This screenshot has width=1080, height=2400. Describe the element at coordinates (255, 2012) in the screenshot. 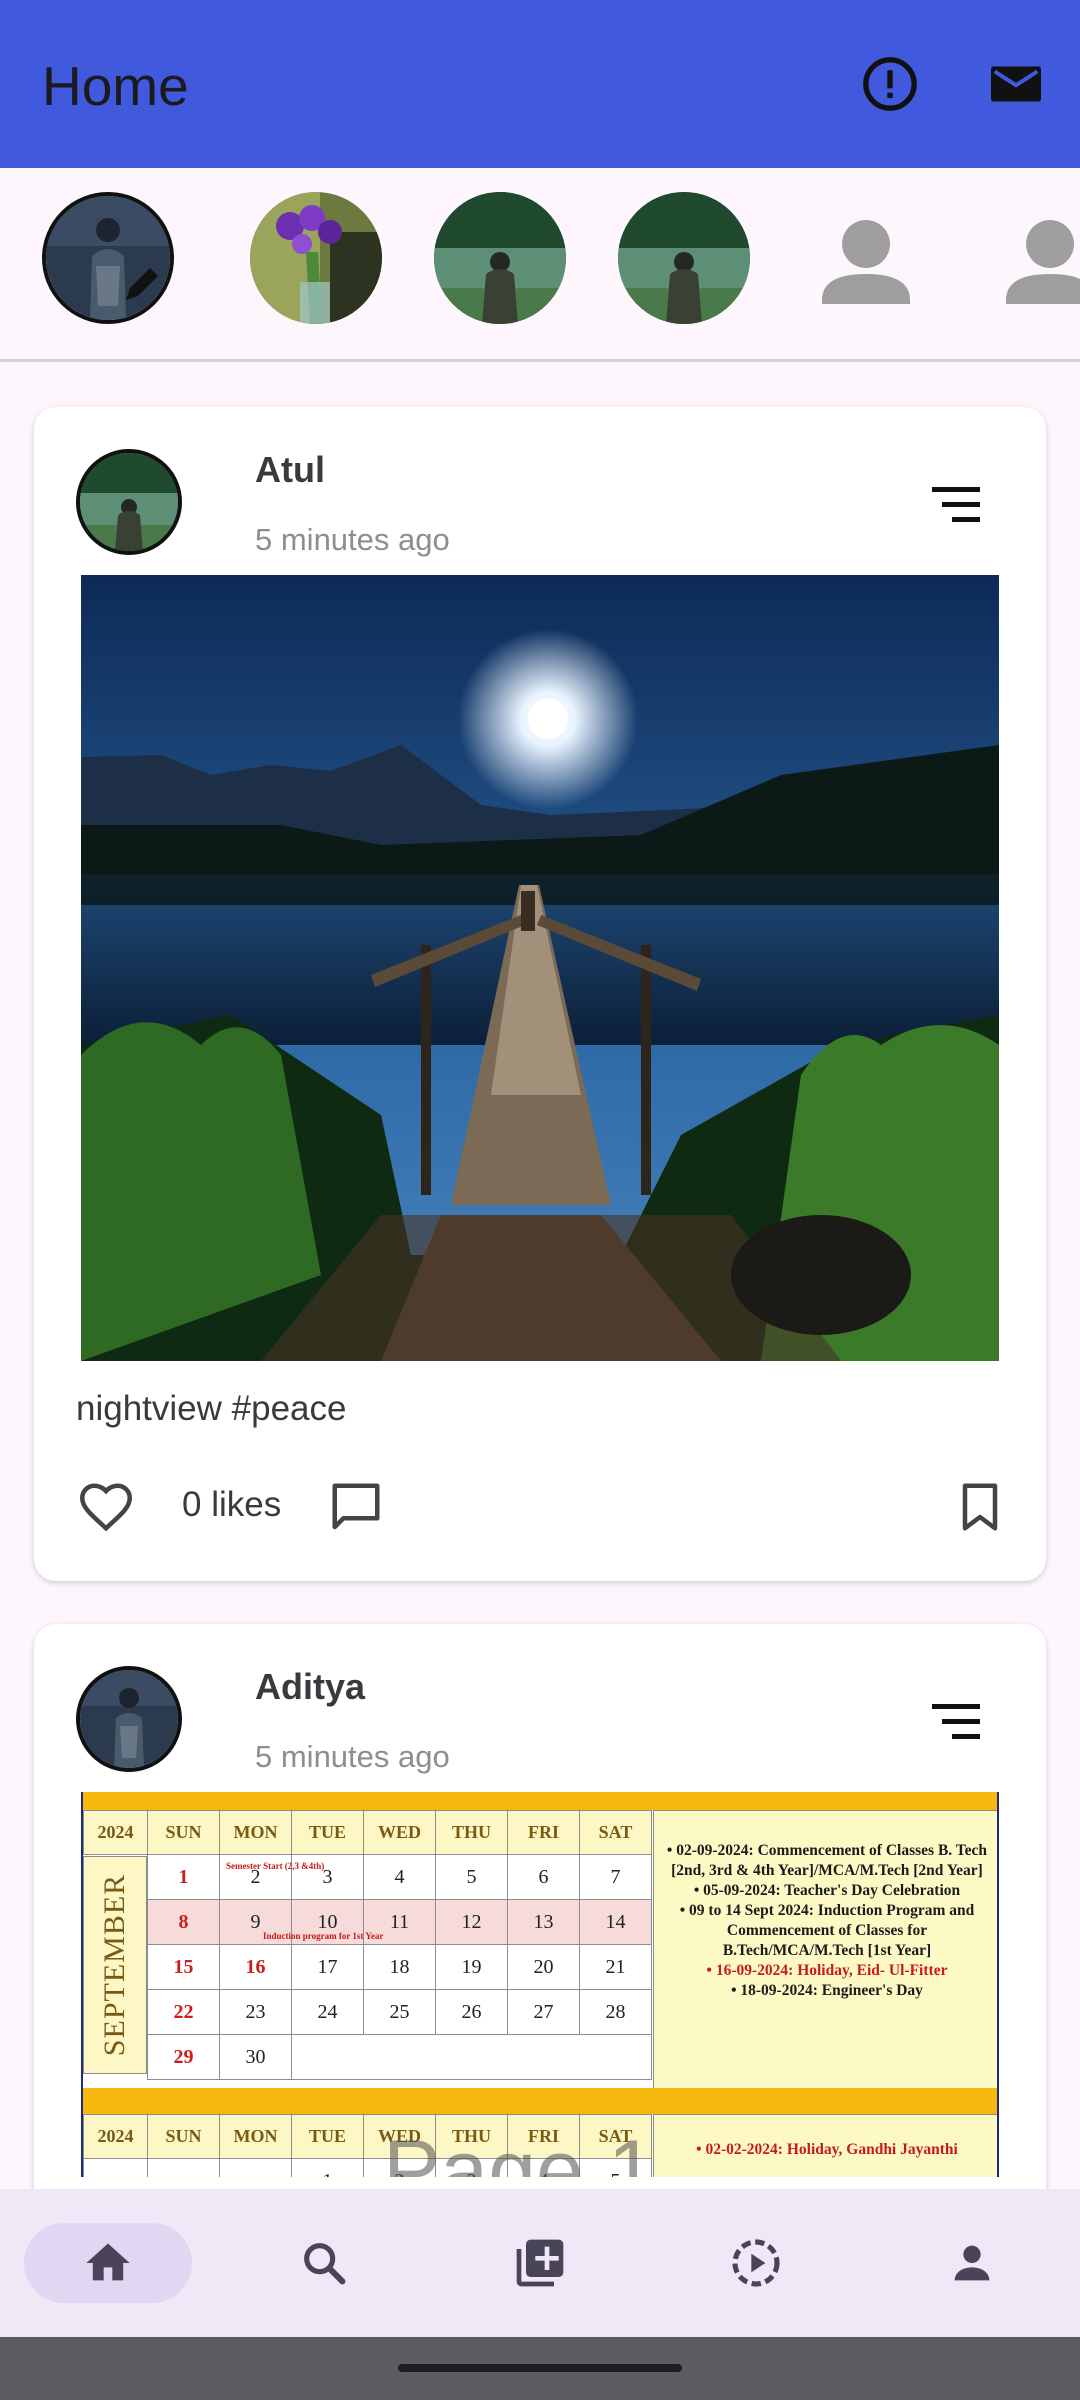

I see `calendar-day: 23` at that location.